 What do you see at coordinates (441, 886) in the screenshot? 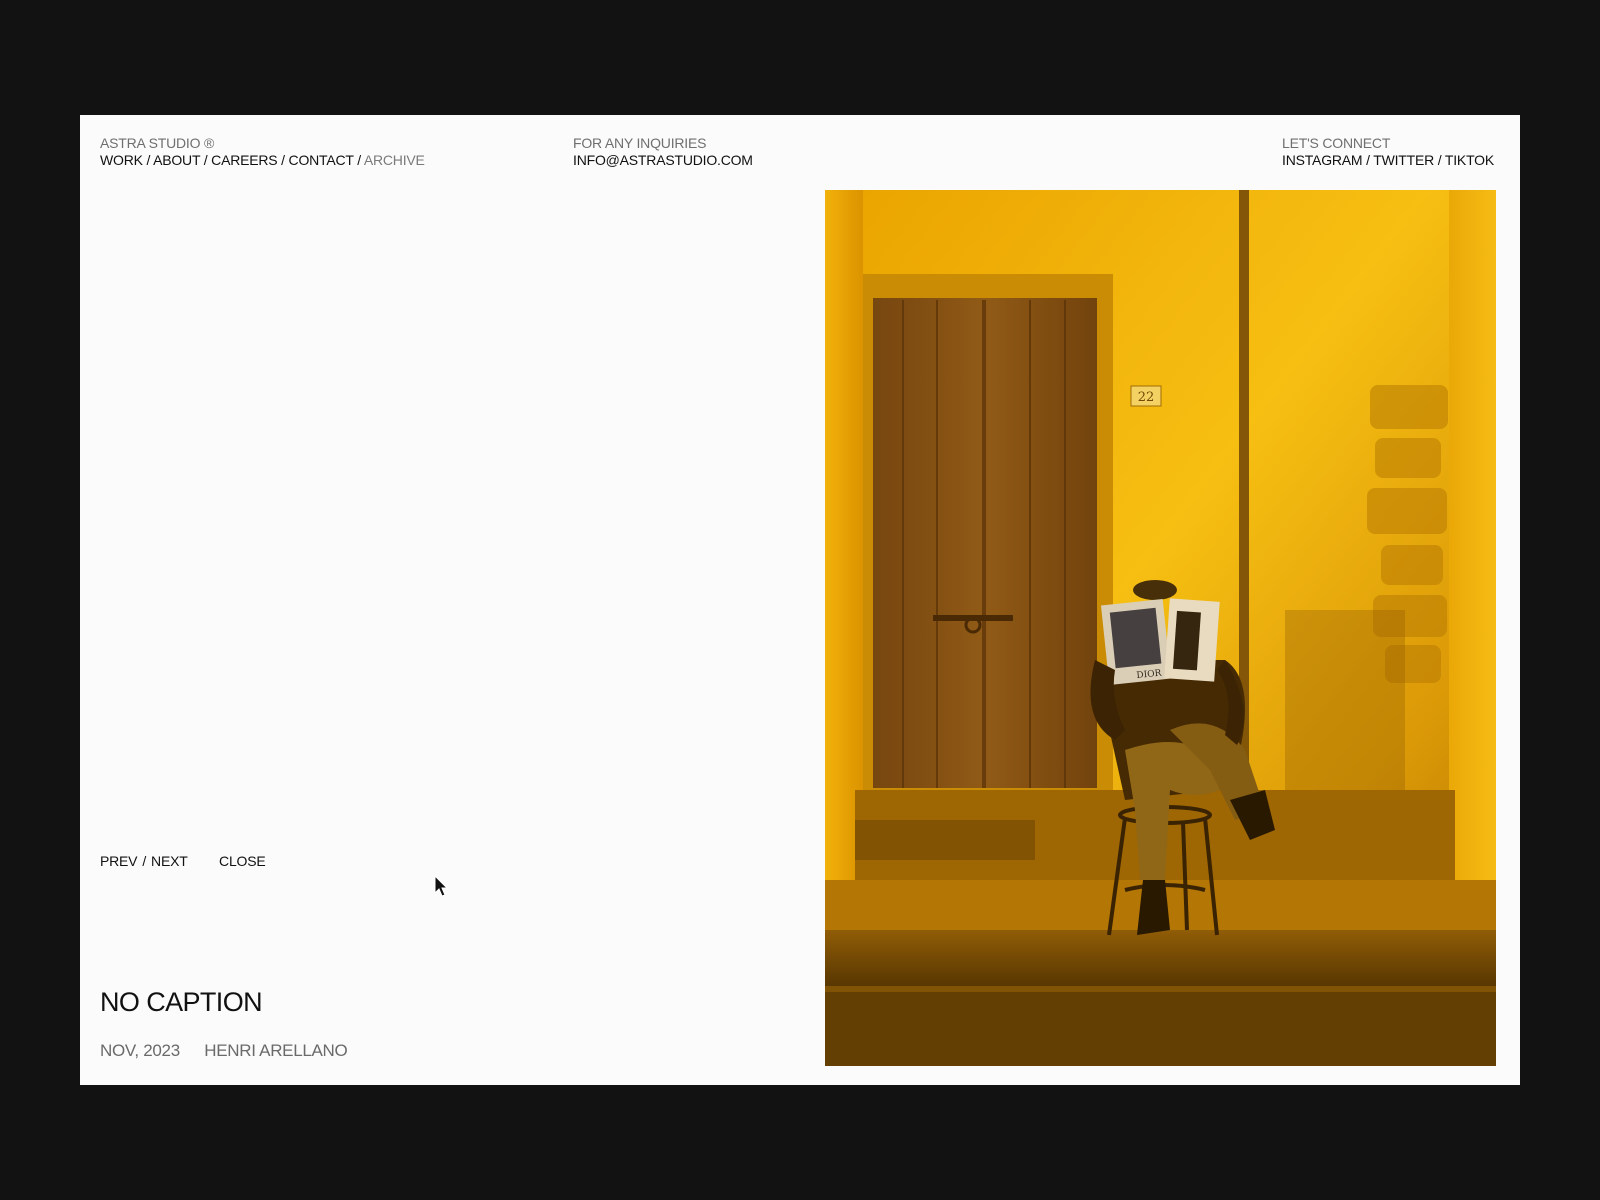
I see `mouse-pointer-icon` at bounding box center [441, 886].